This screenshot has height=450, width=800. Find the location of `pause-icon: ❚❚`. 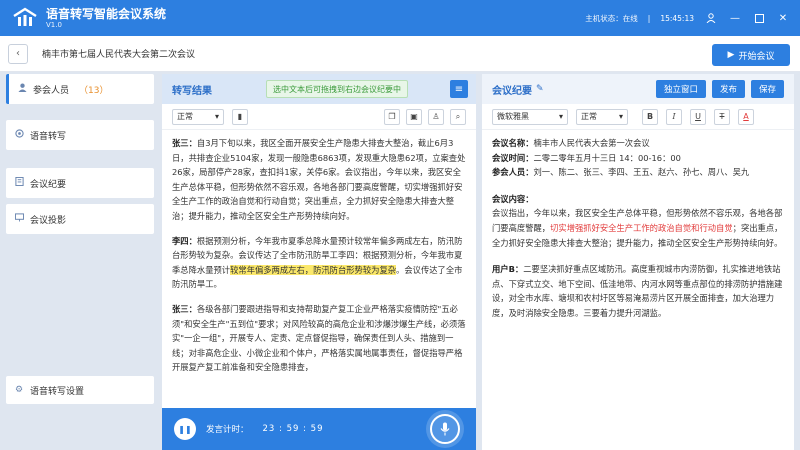

pause-icon: ❚❚ is located at coordinates (185, 429).